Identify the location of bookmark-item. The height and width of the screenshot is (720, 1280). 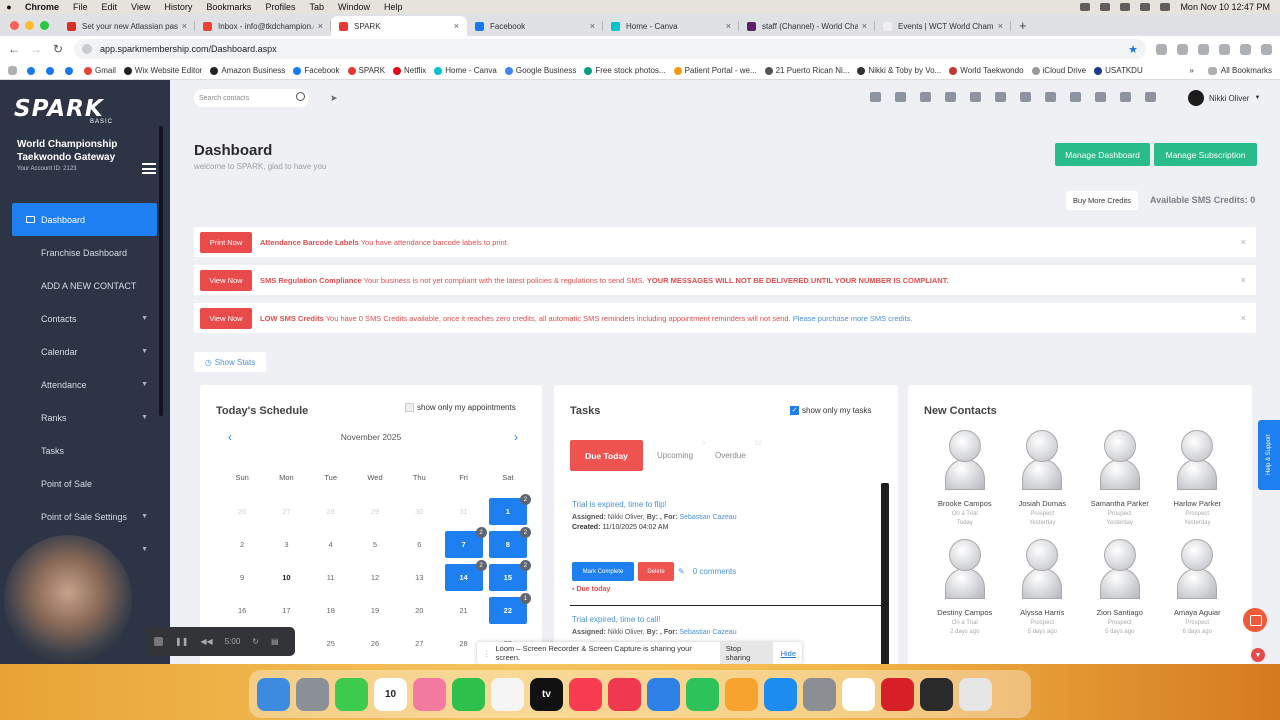
(70, 70).